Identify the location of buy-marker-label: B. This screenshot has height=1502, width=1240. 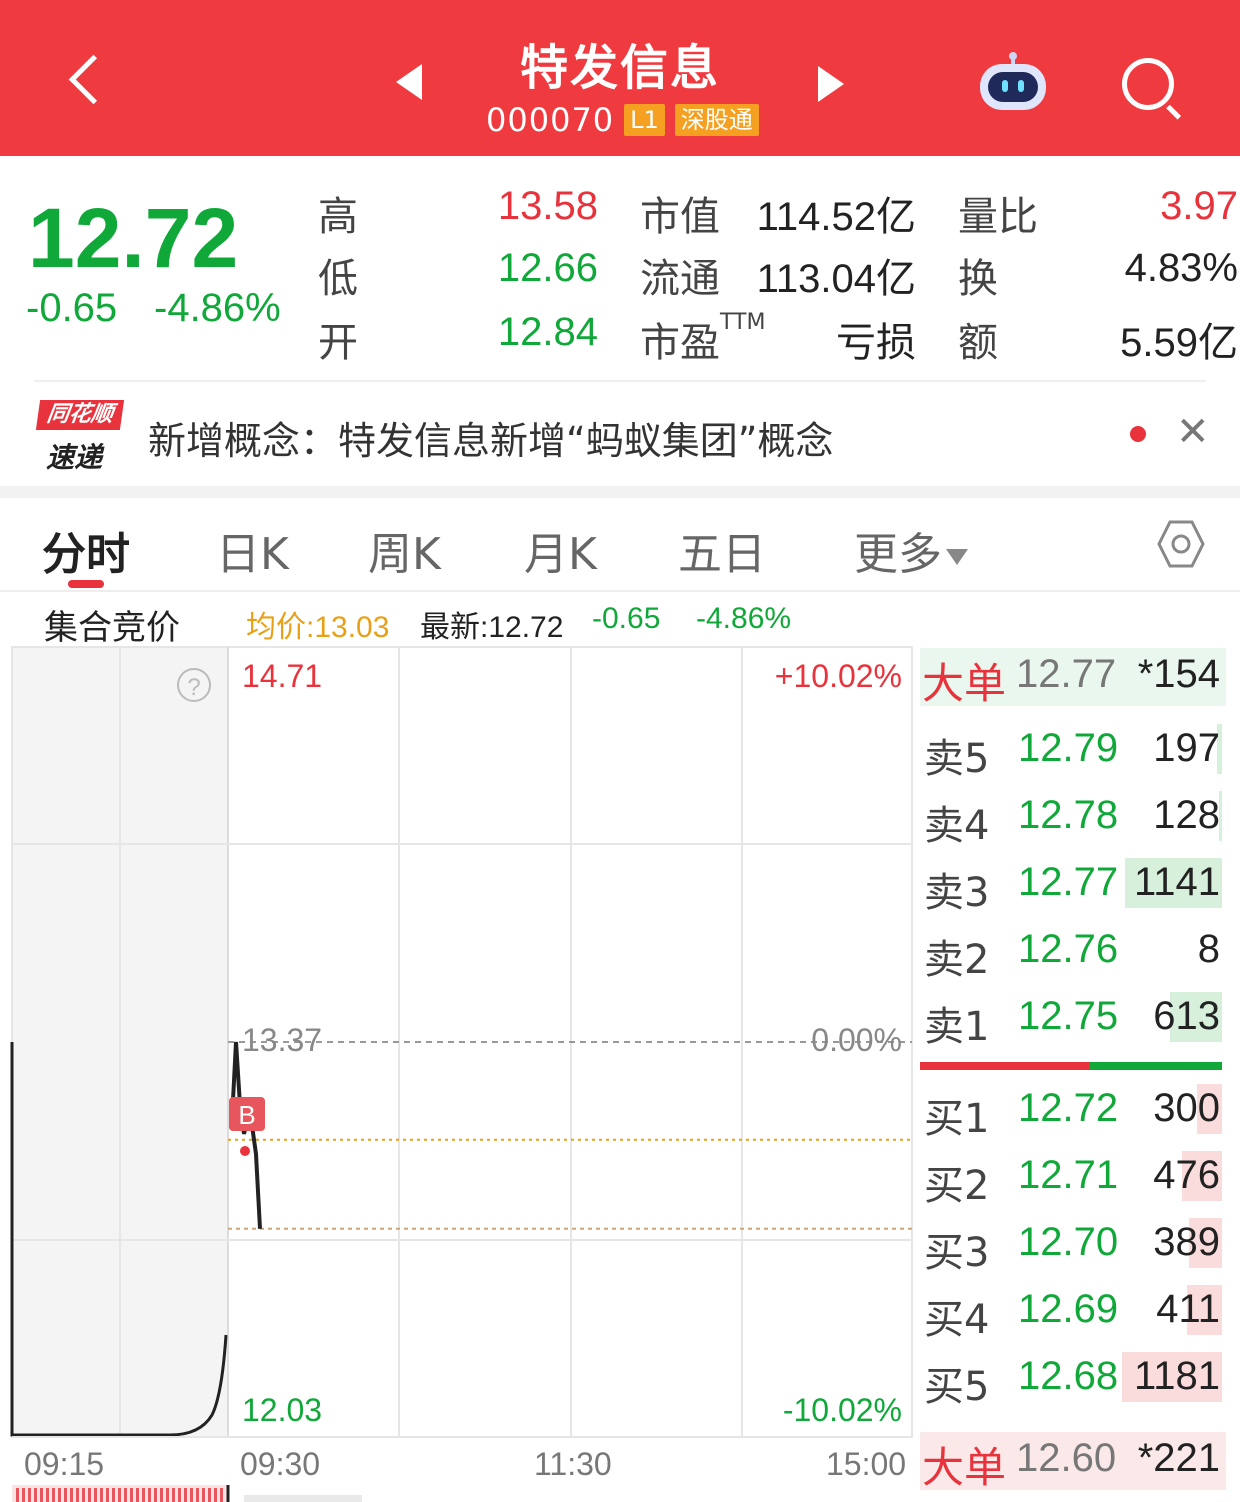
(246, 1115).